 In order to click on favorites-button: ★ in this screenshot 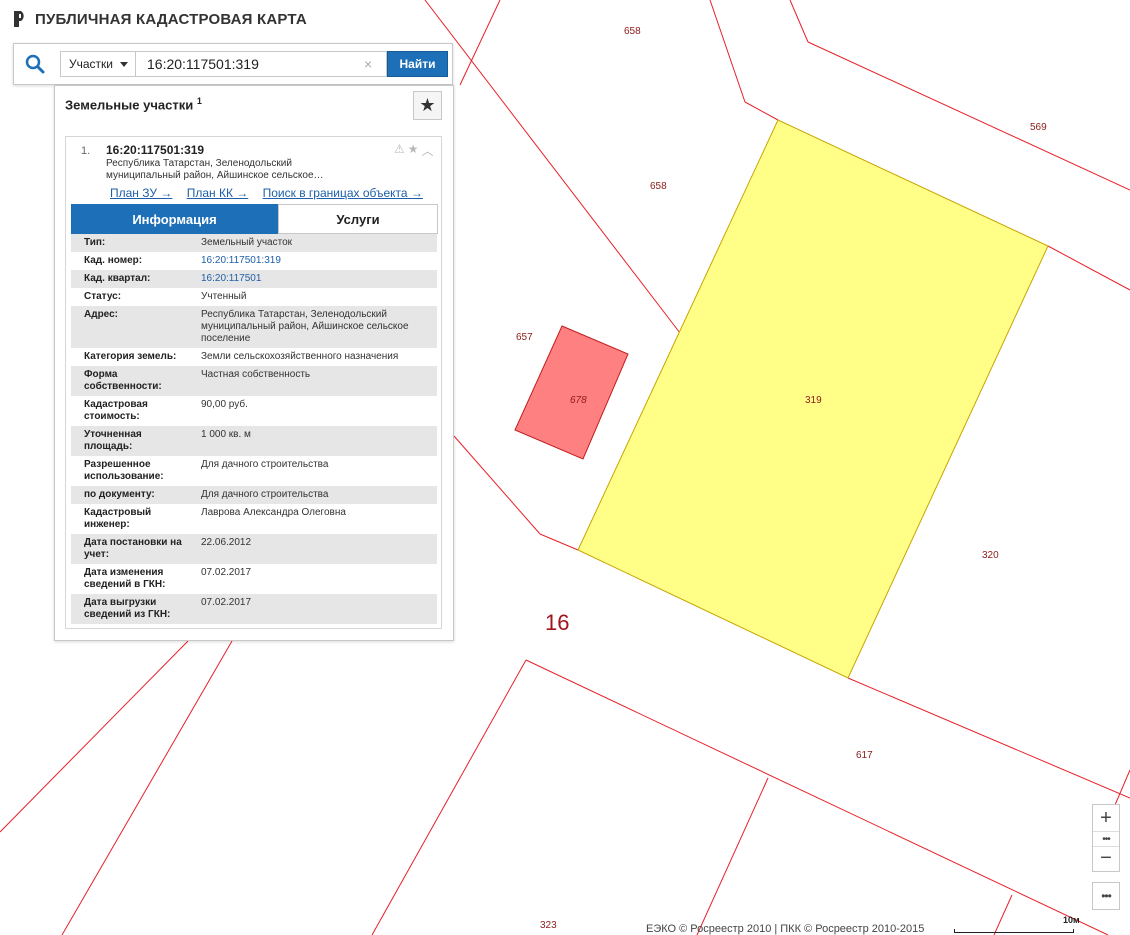, I will do `click(427, 105)`.